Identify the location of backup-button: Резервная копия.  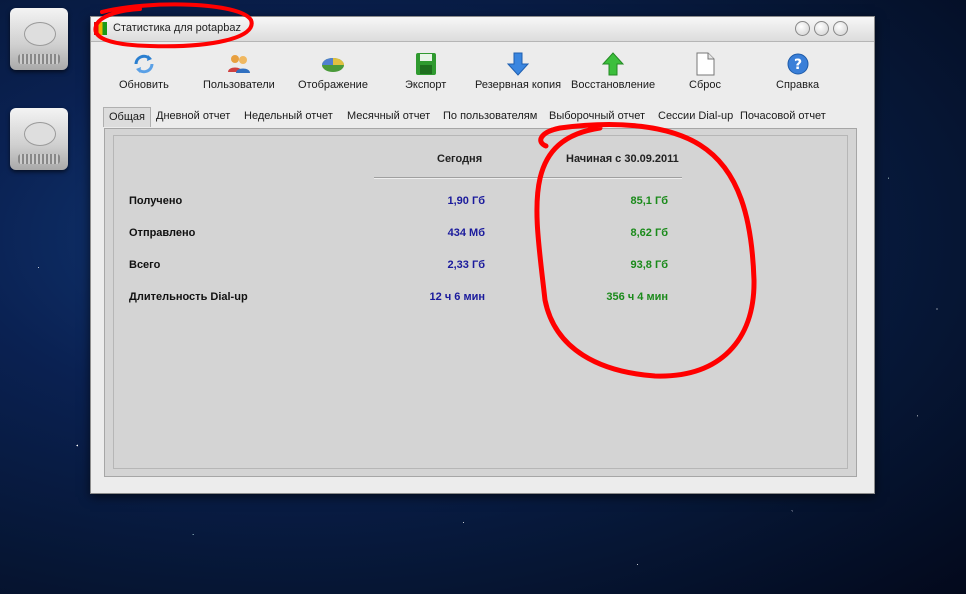
(518, 71).